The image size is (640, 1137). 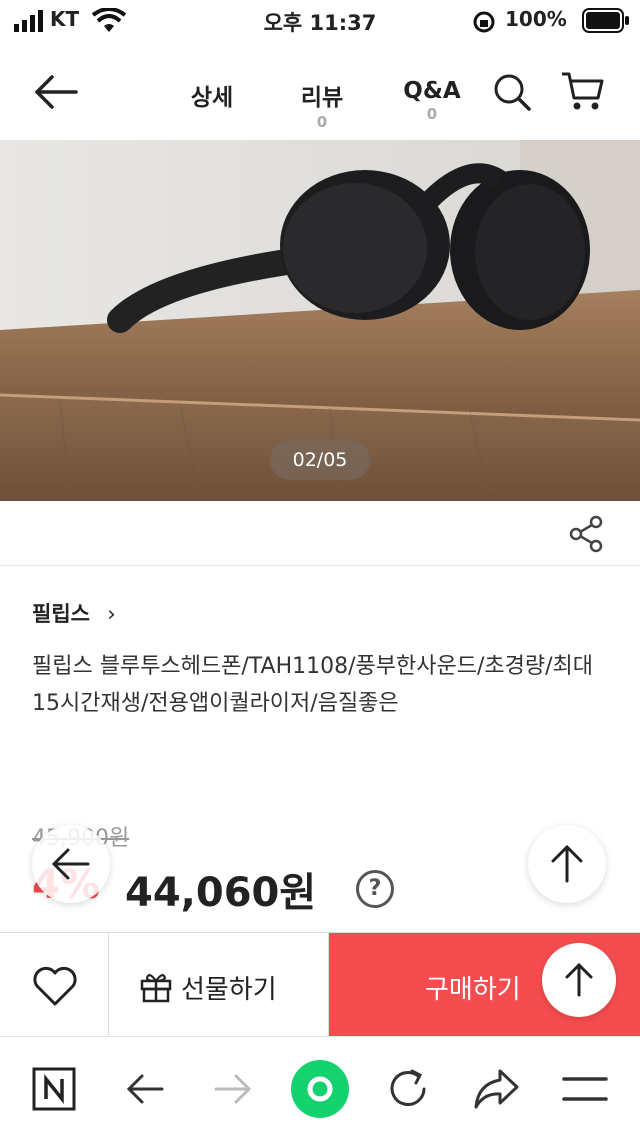 What do you see at coordinates (375, 889) in the screenshot?
I see `price-help-icon: ?` at bounding box center [375, 889].